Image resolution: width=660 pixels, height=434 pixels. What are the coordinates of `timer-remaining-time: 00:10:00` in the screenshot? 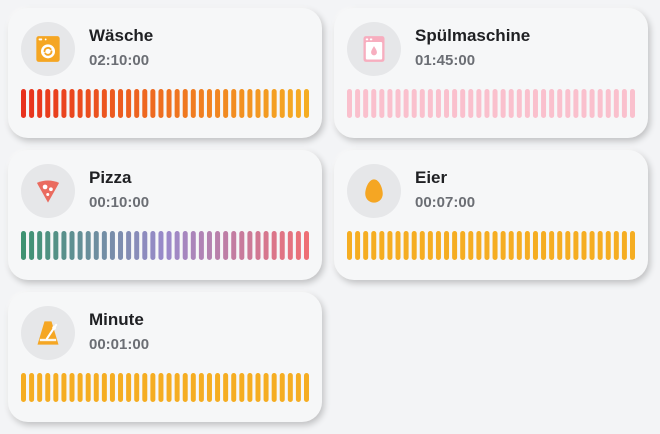 It's located at (119, 202).